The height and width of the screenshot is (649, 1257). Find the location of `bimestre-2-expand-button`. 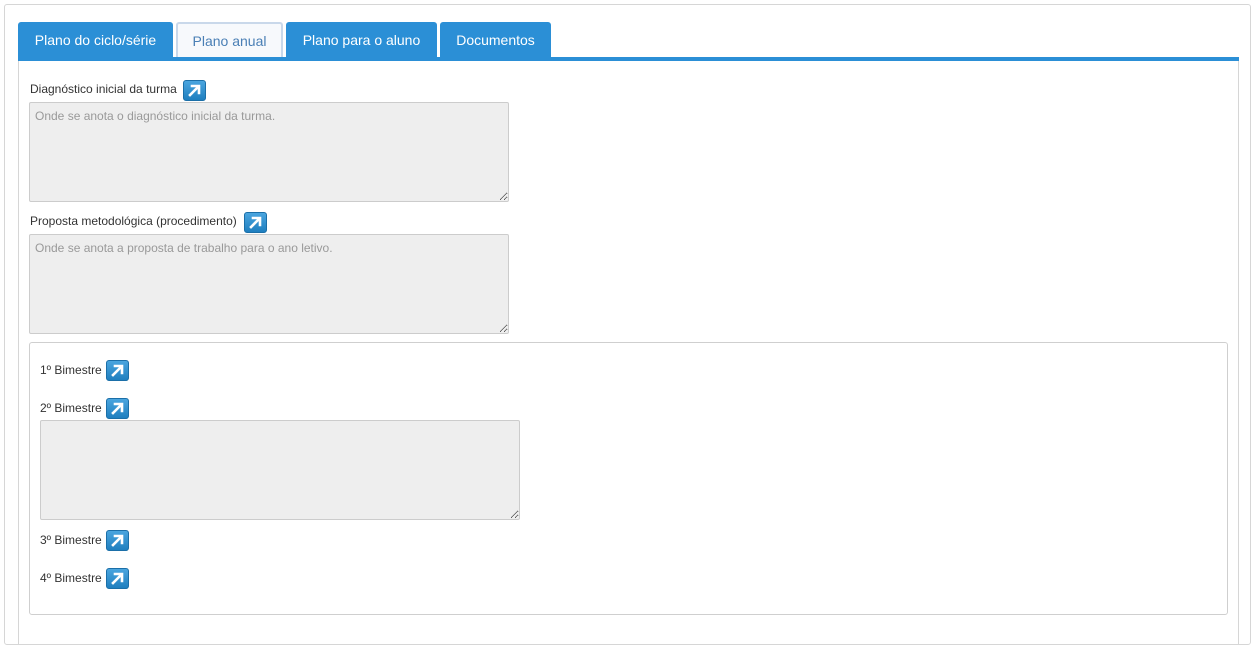

bimestre-2-expand-button is located at coordinates (117, 408).